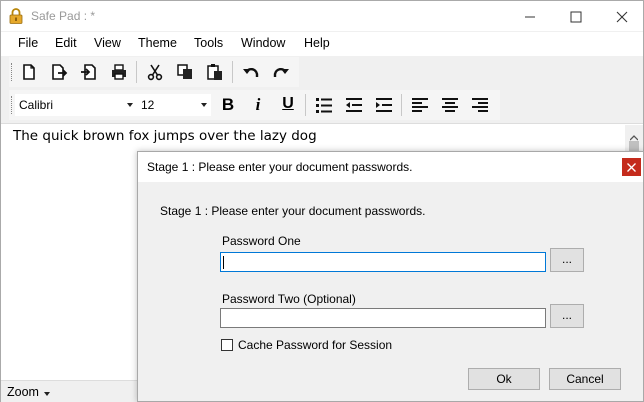 This screenshot has width=644, height=402. I want to click on dialog-close-button, so click(631, 167).